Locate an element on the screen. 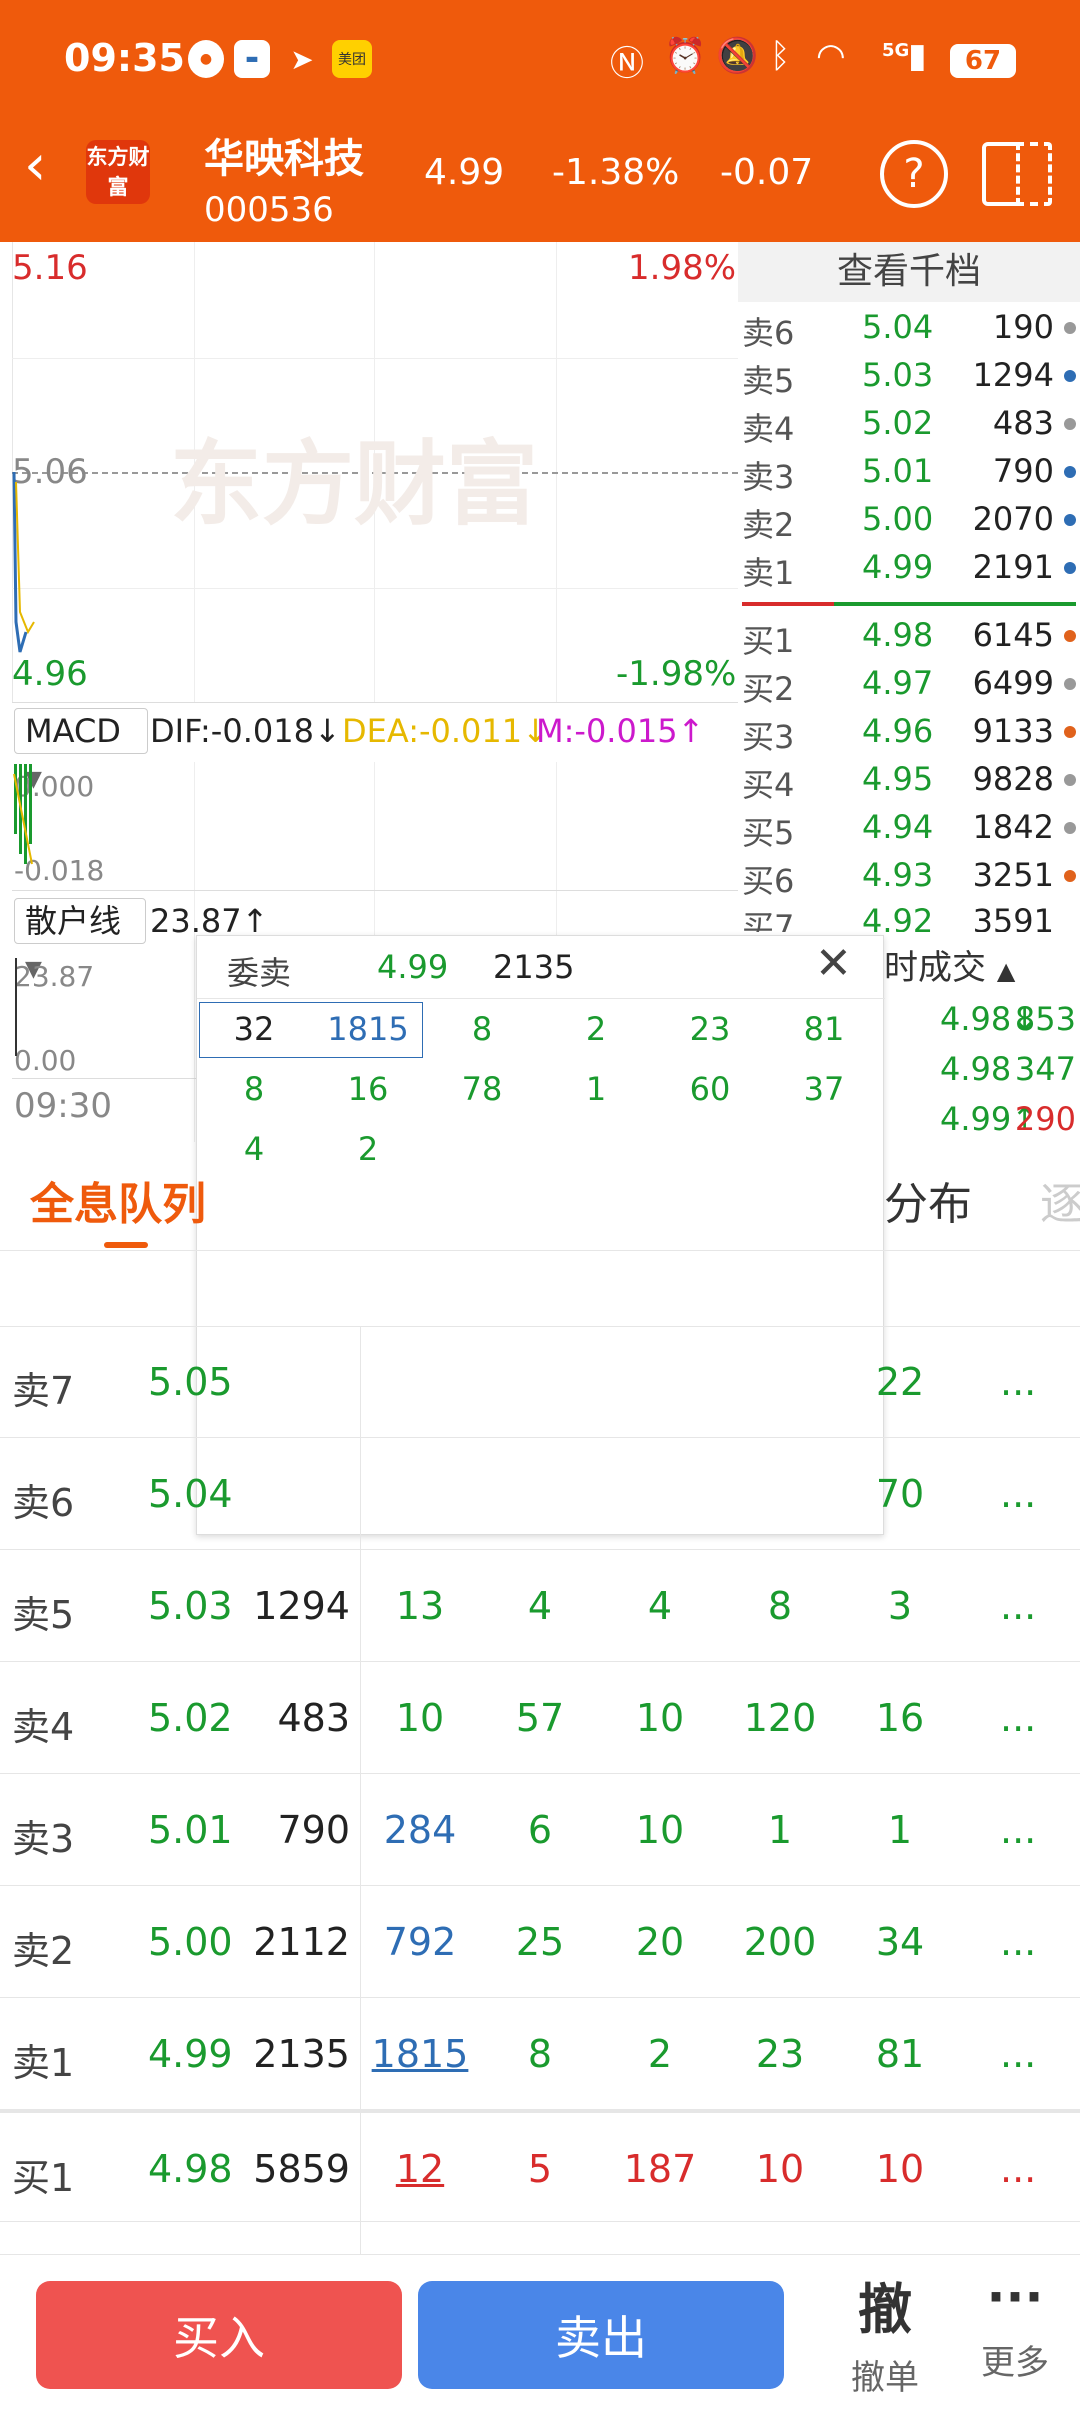 The width and height of the screenshot is (1080, 2412). help-icon: ? is located at coordinates (914, 174).